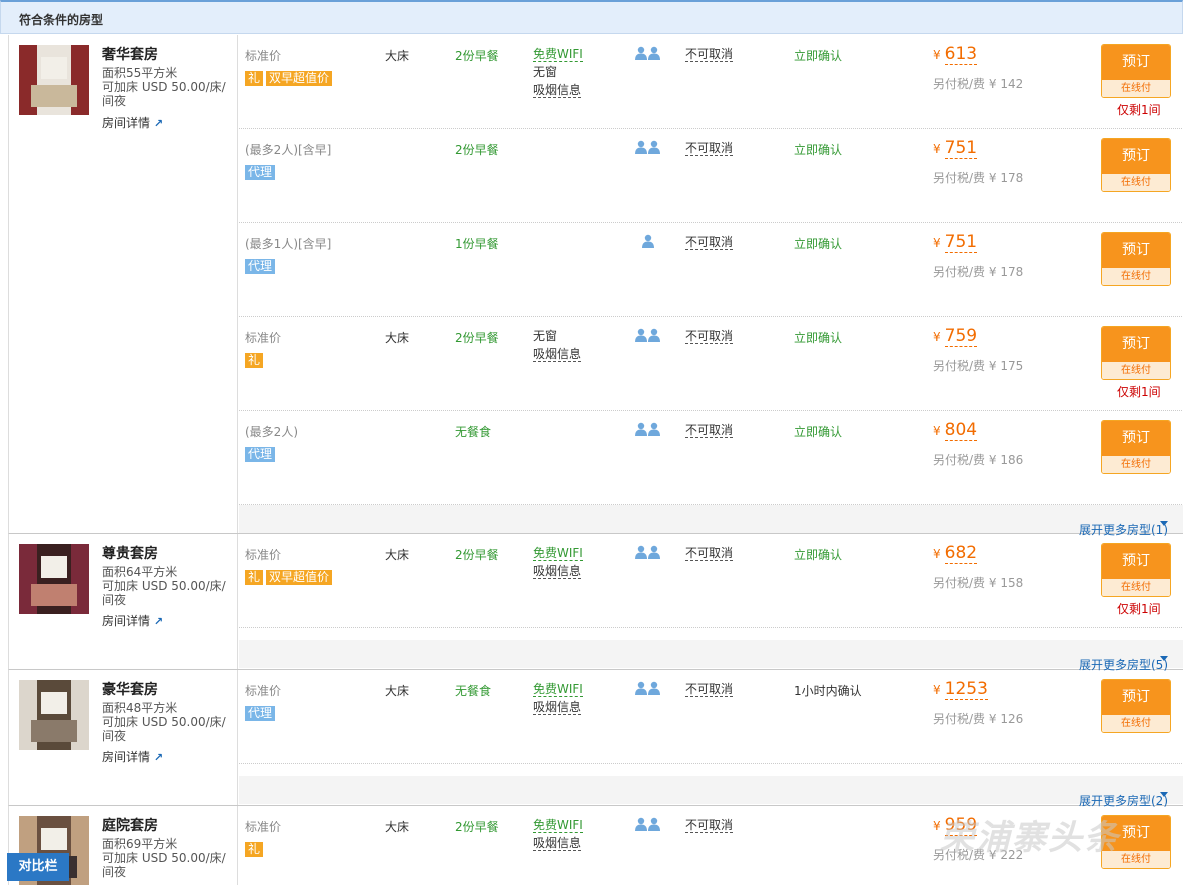 Image resolution: width=1183 pixels, height=885 pixels. I want to click on occupancy, so click(648, 689).